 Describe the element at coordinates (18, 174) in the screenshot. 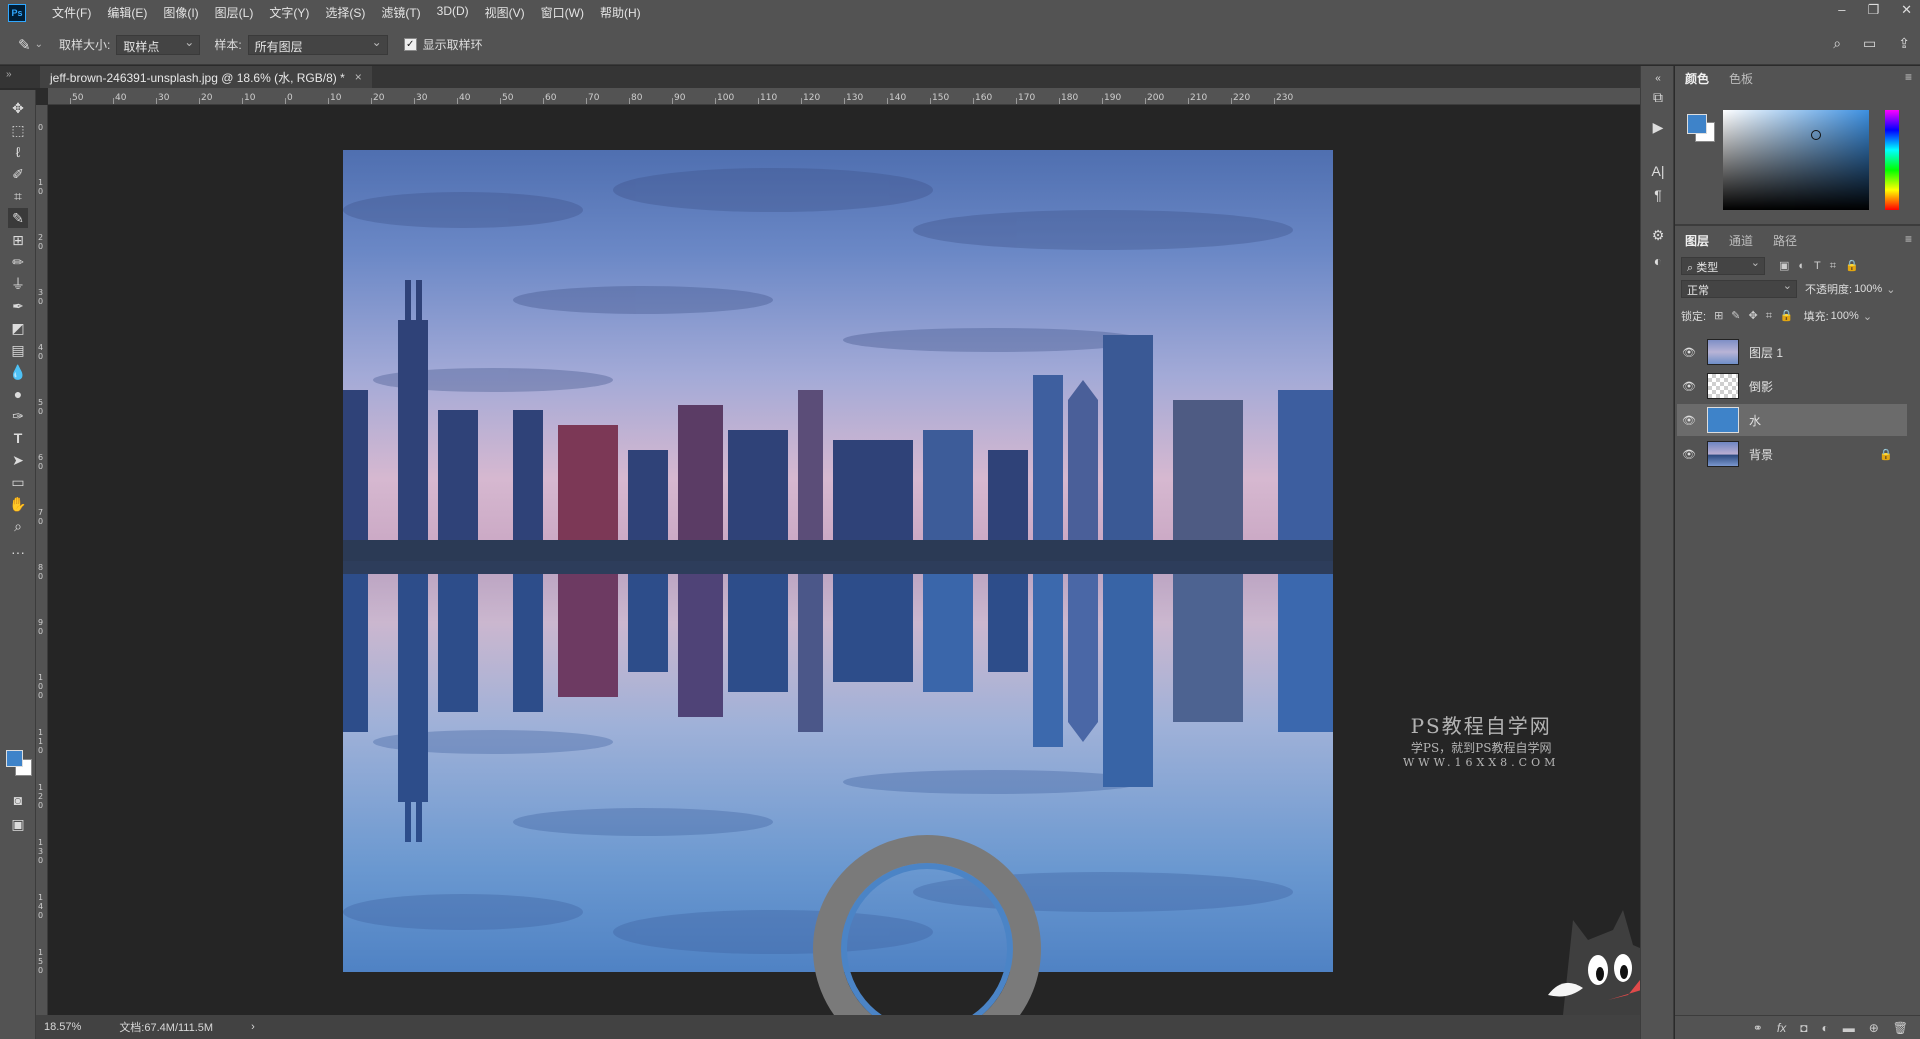

I see `quick-select-tool-icon: ✐` at that location.